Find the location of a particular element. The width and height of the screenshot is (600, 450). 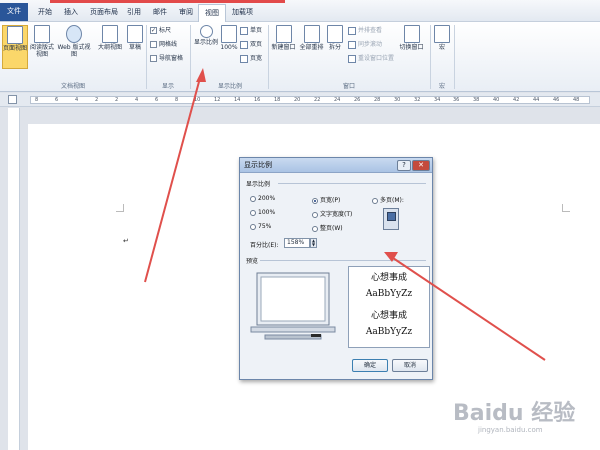

ruler-number: 28 is located at coordinates (377, 100).